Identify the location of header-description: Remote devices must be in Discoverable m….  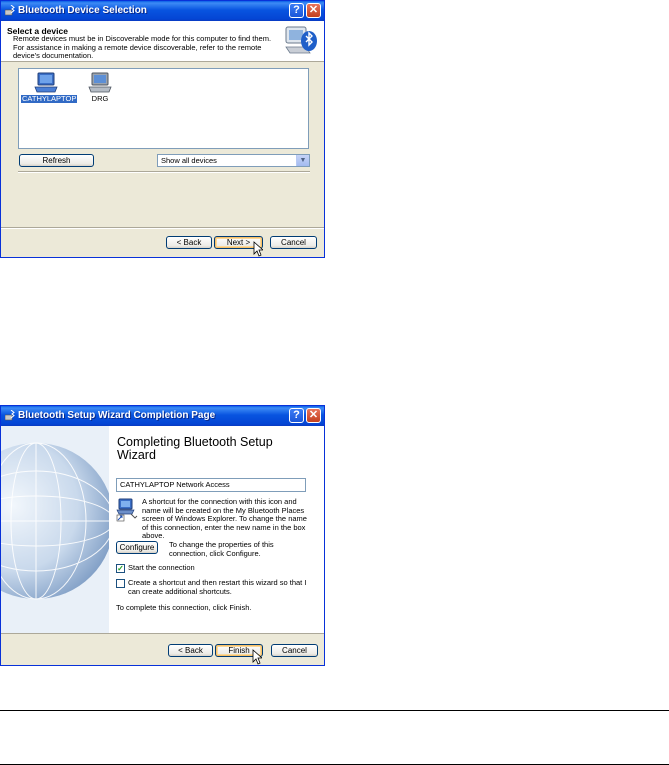
(142, 47).